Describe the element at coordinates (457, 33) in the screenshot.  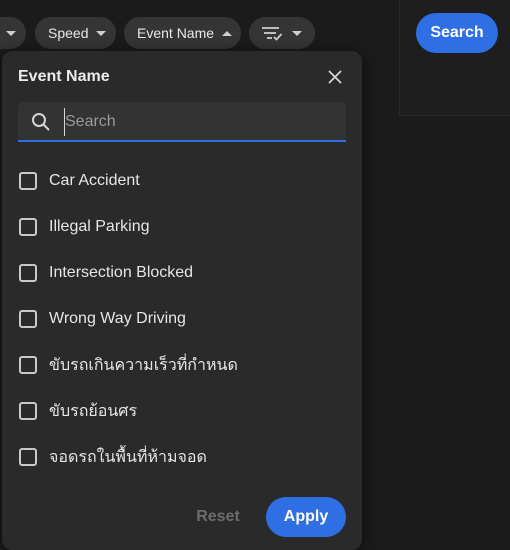
I see `search-button: Search` at that location.